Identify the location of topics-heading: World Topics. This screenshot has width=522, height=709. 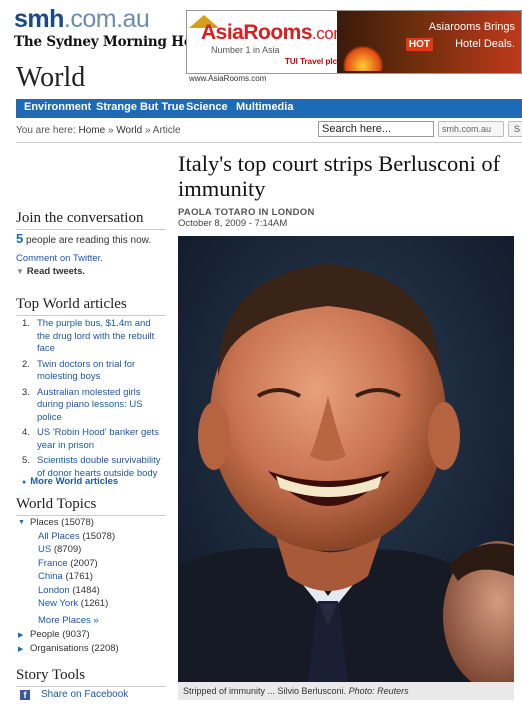
(91, 506).